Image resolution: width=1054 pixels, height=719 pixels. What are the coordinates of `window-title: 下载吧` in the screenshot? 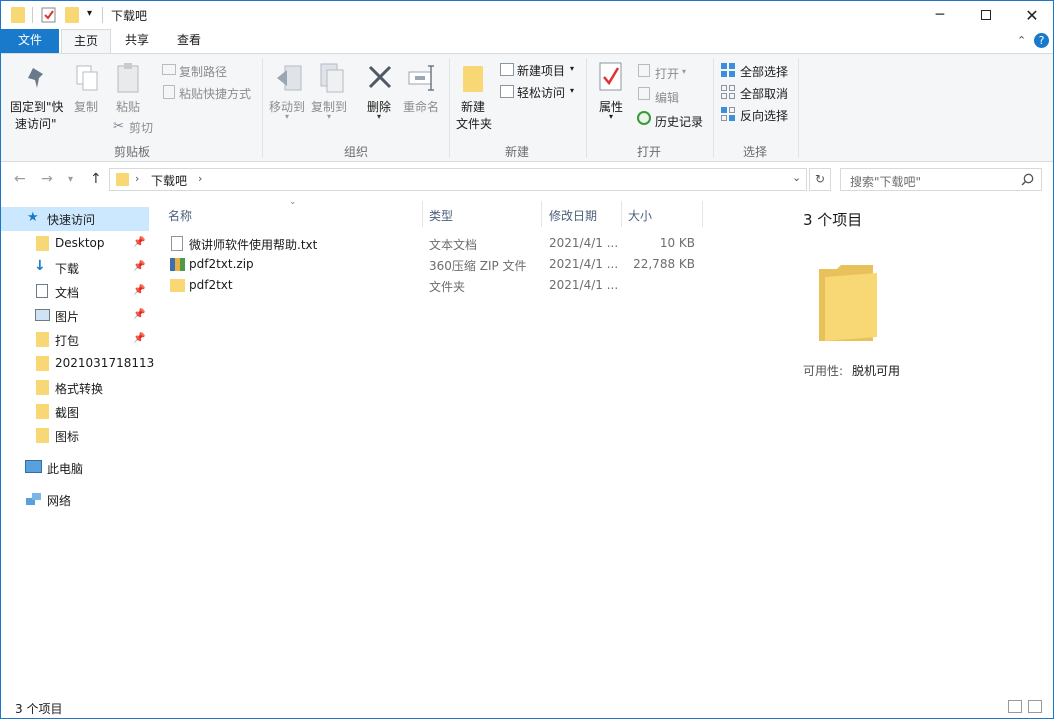 It's located at (129, 16).